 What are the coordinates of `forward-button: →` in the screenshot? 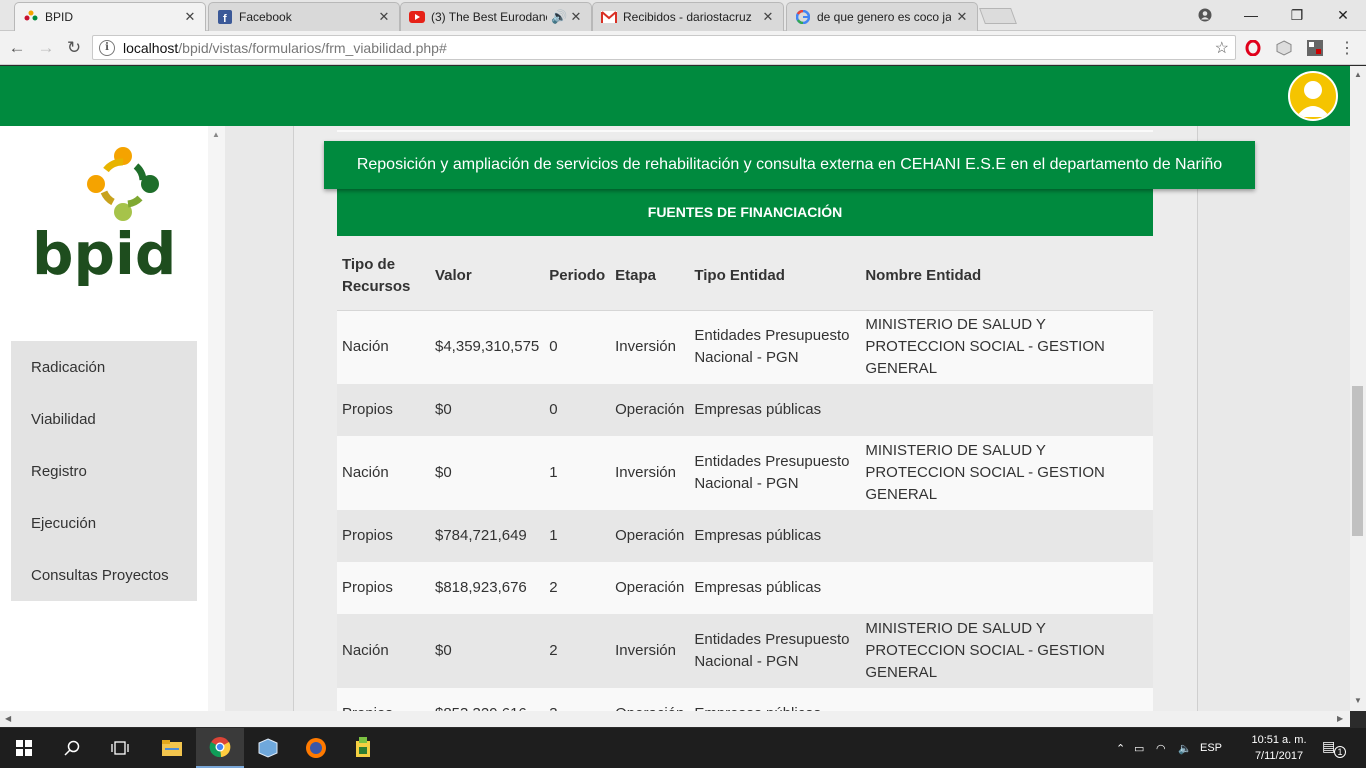 It's located at (46, 48).